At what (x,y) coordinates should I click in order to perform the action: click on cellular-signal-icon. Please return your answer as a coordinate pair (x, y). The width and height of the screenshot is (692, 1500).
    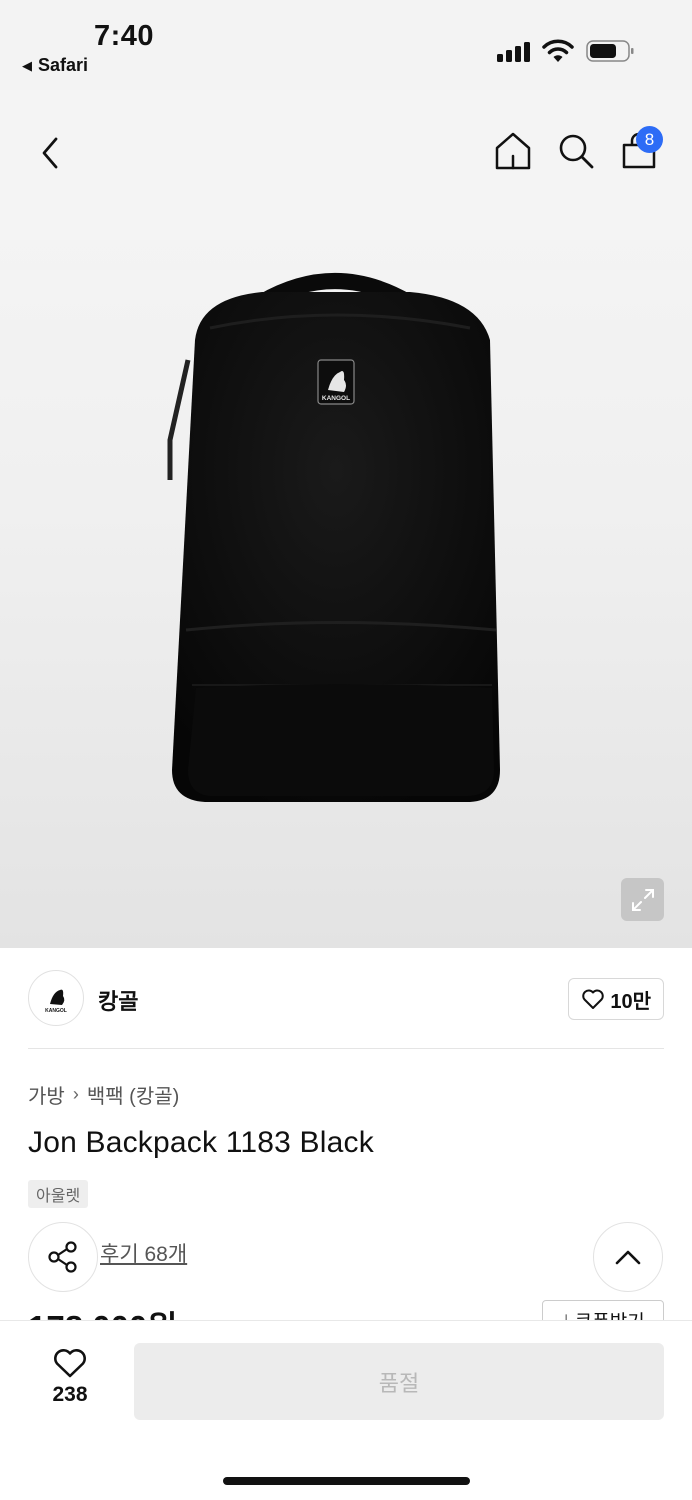
    Looking at the image, I should click on (513, 51).